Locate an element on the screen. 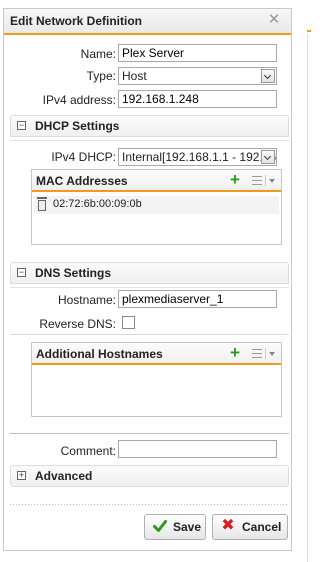 This screenshot has width=320, height=562. dhcp-section-title: DHCP Settings is located at coordinates (77, 126).